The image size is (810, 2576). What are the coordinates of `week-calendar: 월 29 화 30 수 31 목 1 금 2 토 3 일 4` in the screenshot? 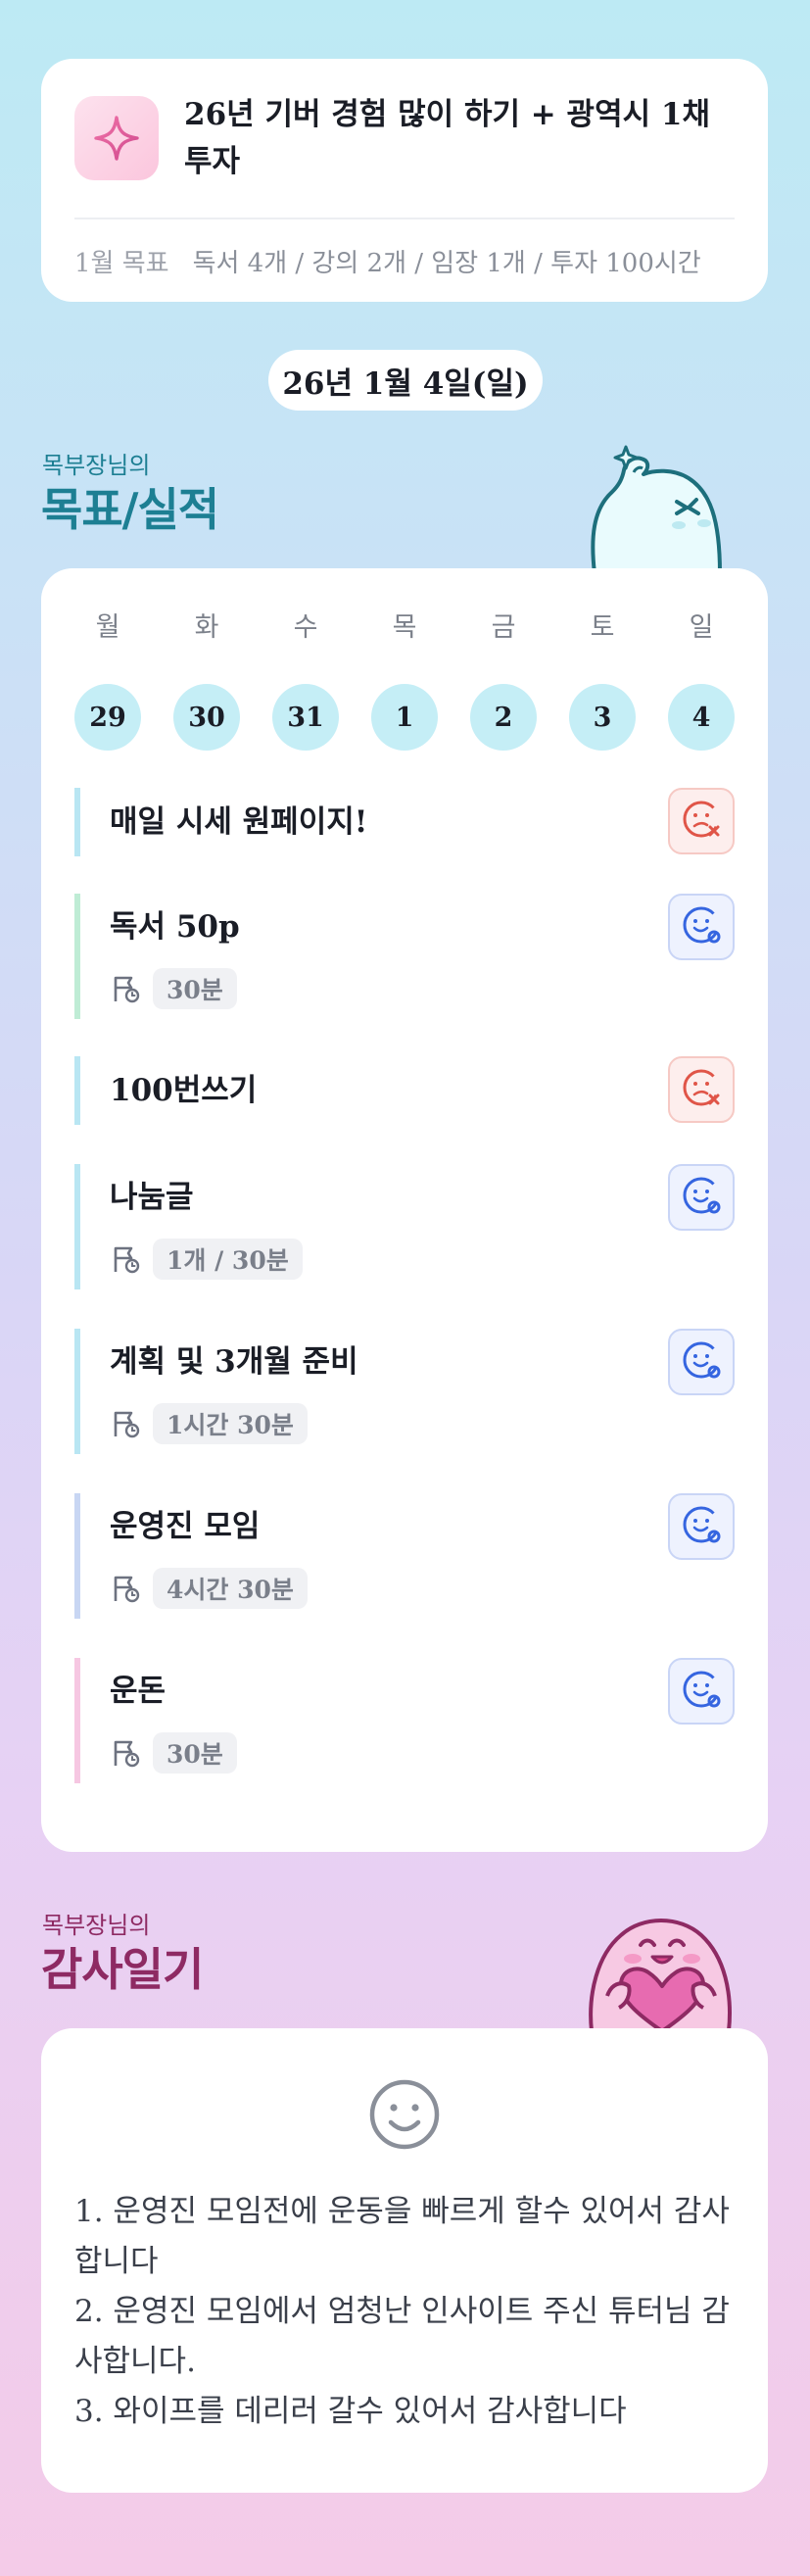 It's located at (404, 681).